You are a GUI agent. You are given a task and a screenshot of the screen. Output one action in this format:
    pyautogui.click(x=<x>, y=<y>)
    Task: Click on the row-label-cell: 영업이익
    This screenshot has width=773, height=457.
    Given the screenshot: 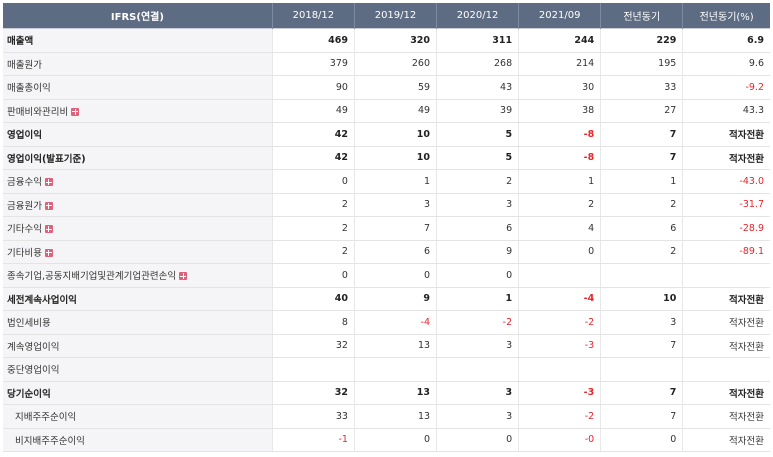 What is the action you would take?
    pyautogui.click(x=138, y=134)
    